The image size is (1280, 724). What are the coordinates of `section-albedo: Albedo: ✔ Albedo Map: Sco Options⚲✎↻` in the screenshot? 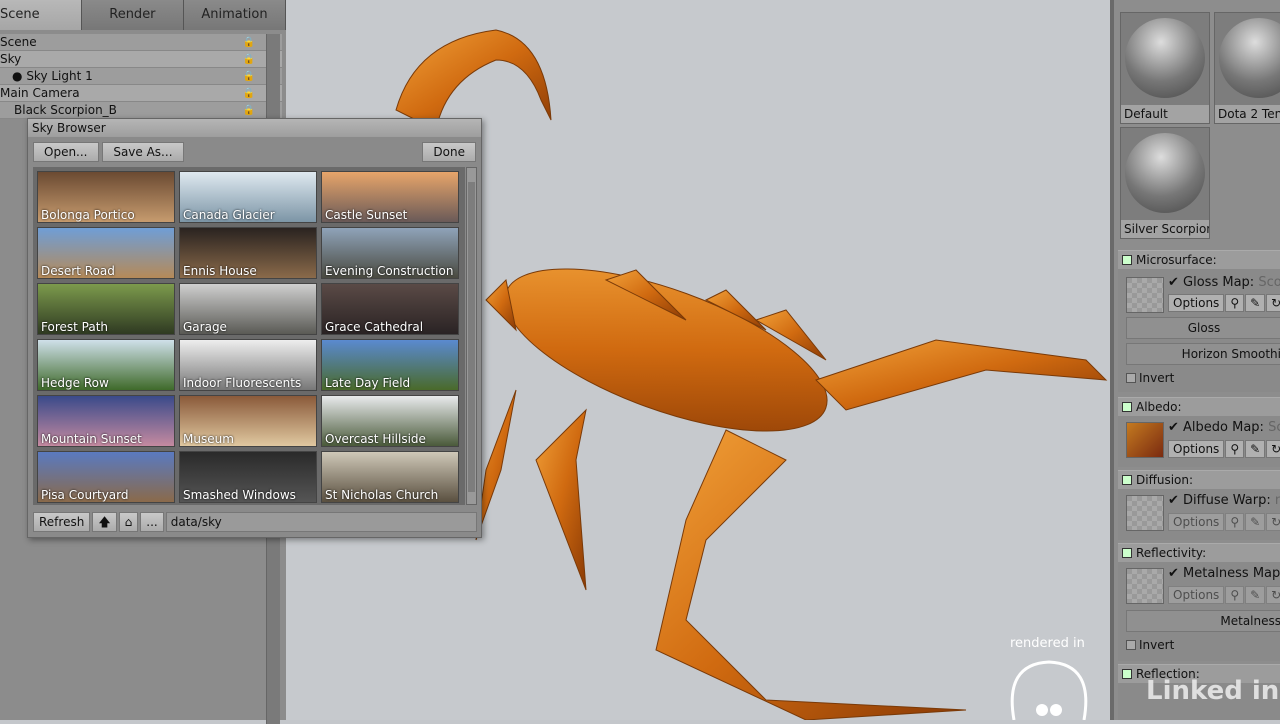 It's located at (1199, 432).